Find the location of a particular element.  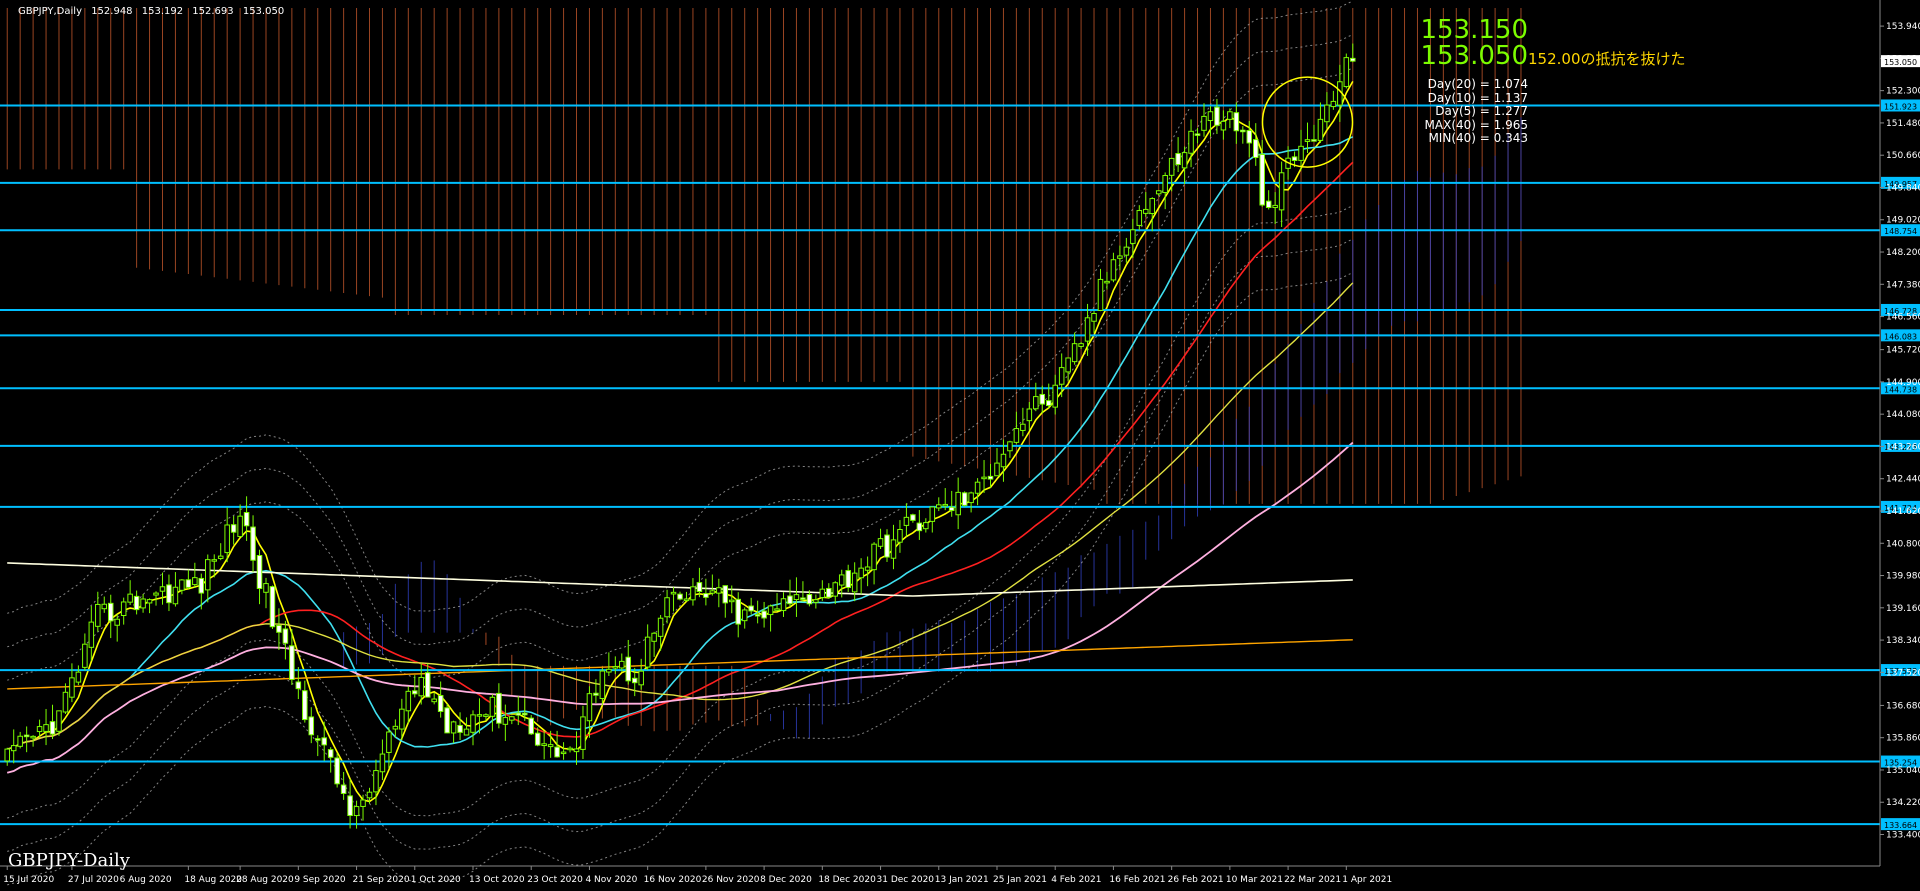

resistance-annotation: 152.00の抵抗を抜けた is located at coordinates (1607, 59).